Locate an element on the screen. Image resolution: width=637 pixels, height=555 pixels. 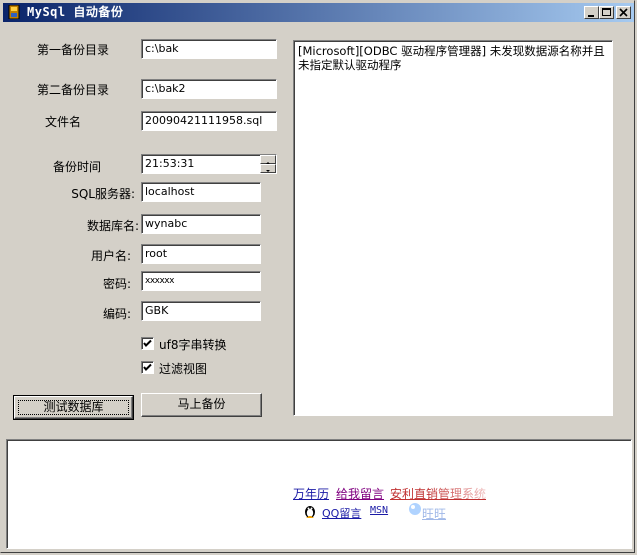
utf8-checkbox is located at coordinates (147, 343).